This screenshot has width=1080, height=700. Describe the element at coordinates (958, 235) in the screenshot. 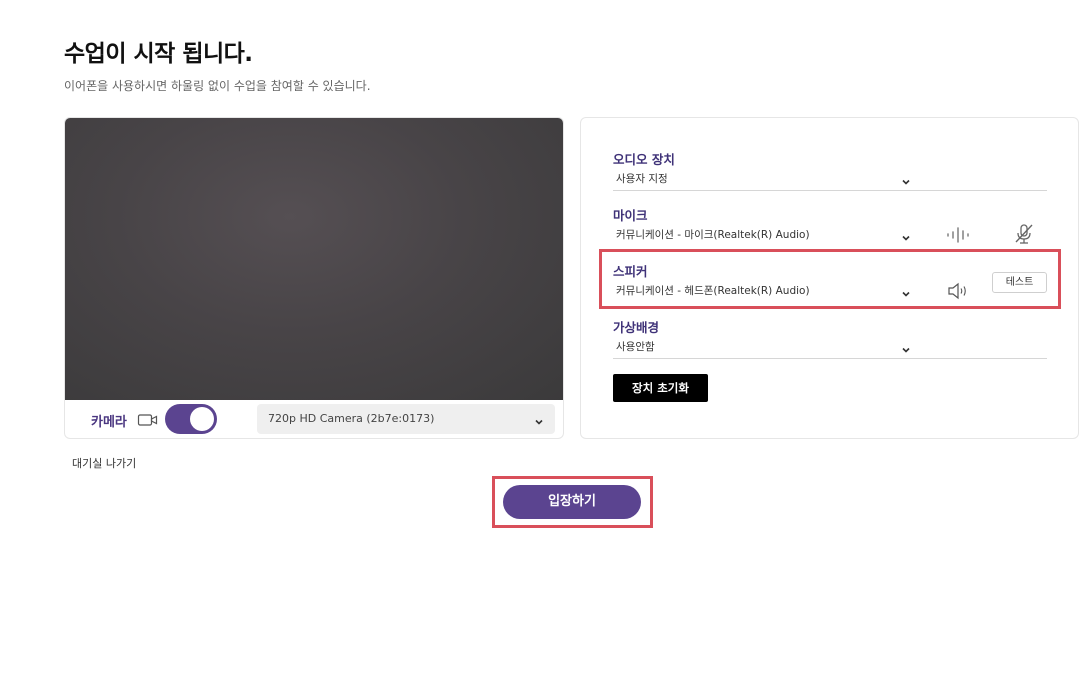

I see `mic-level-icon` at that location.